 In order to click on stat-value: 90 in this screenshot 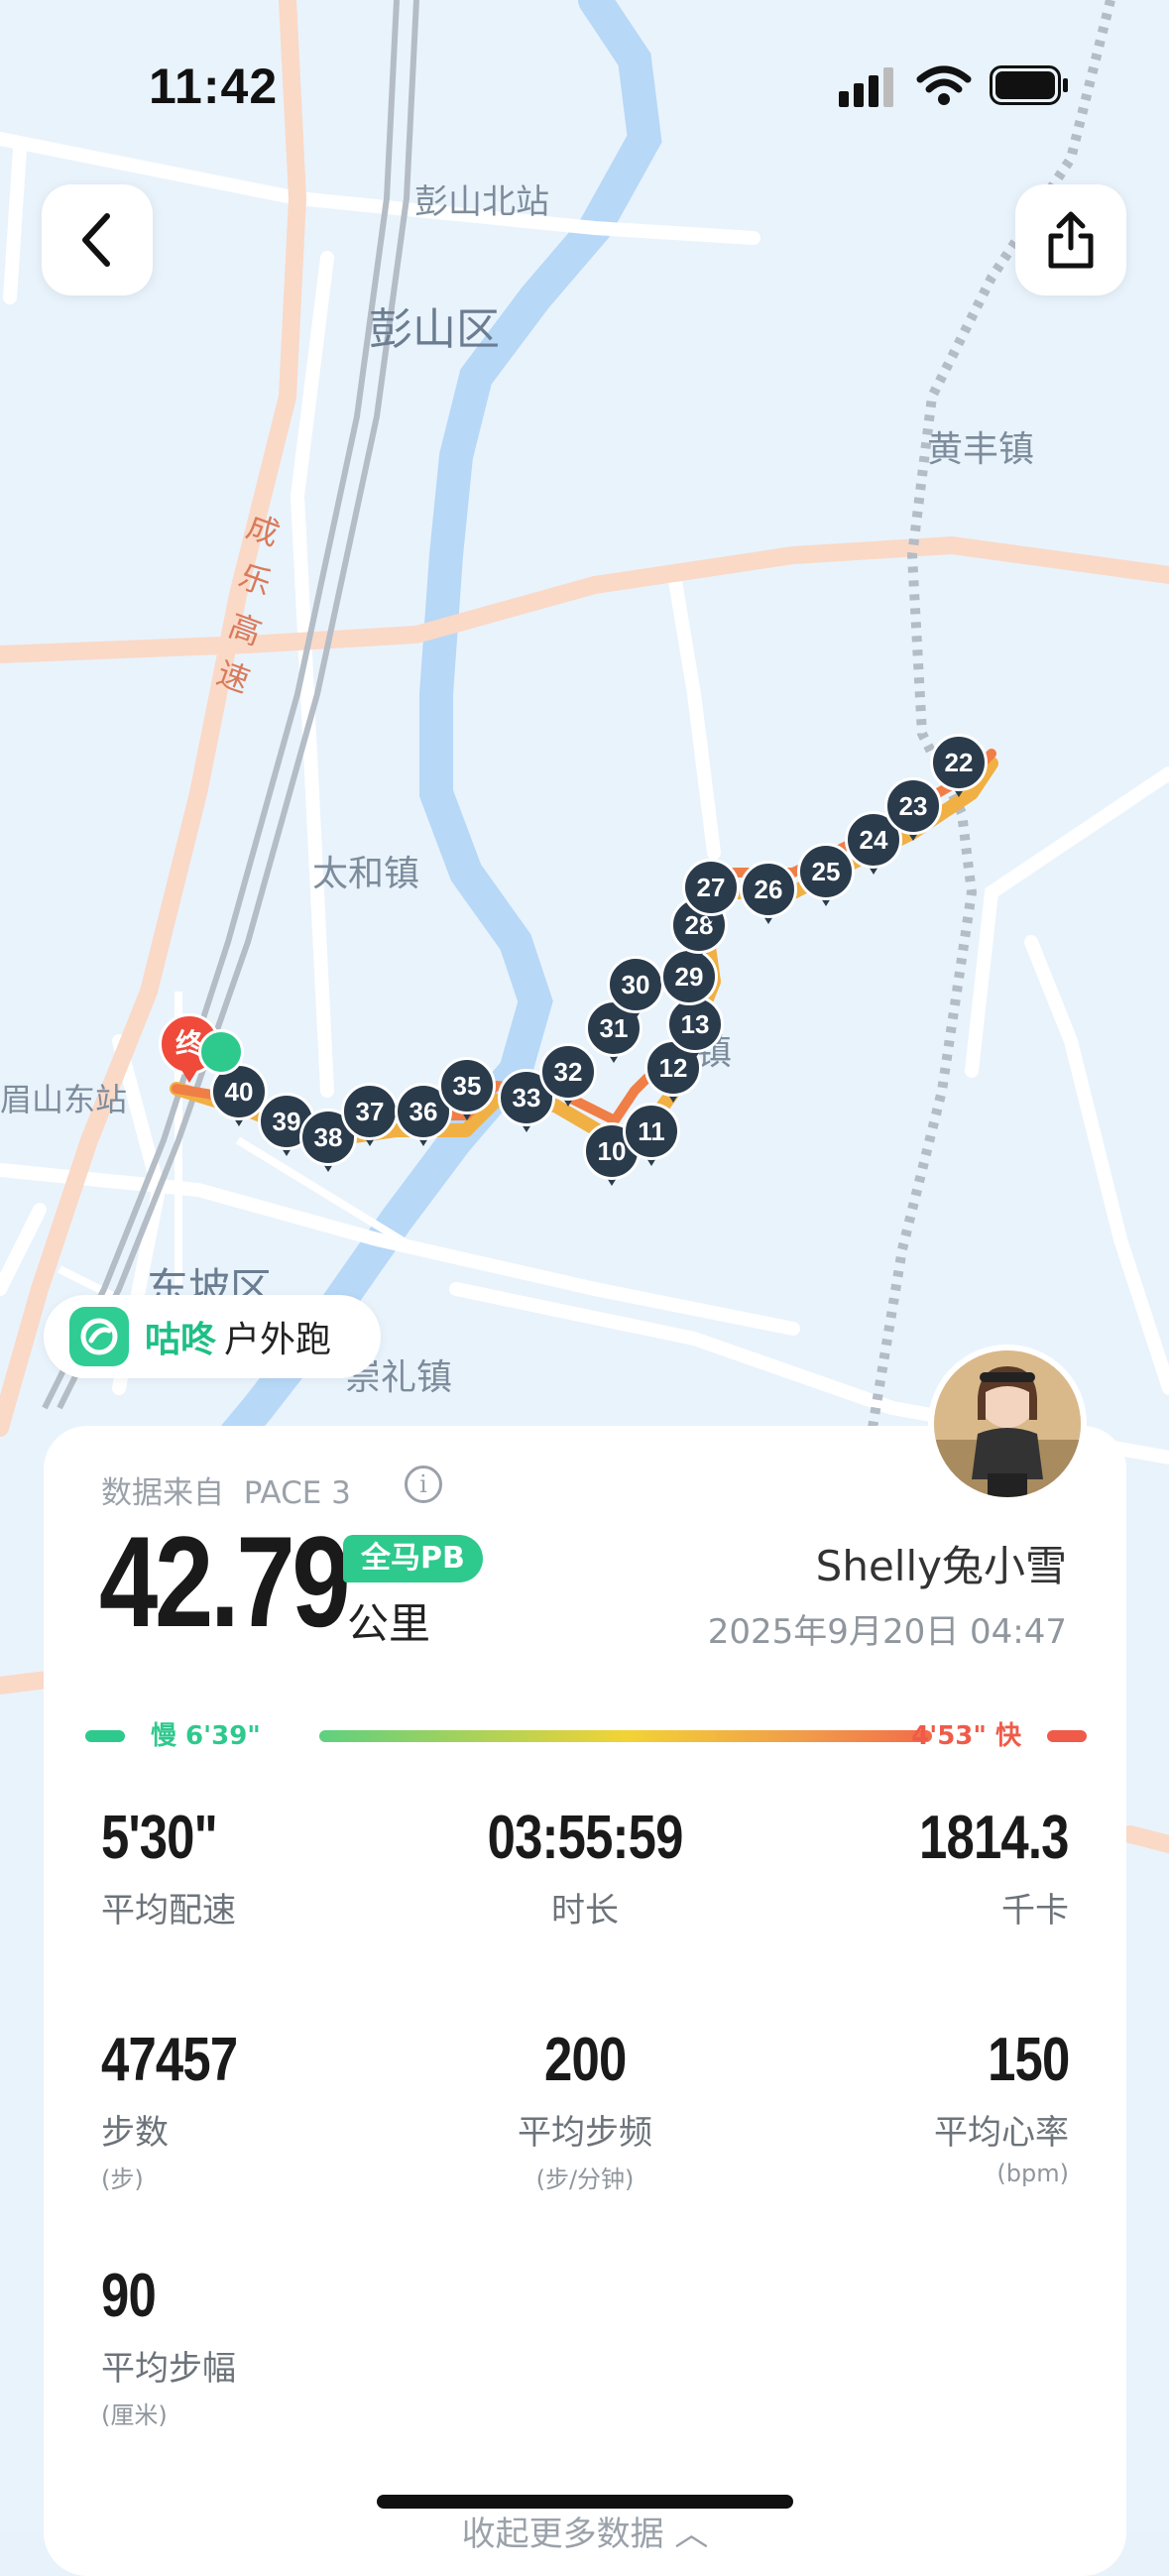, I will do `click(129, 2296)`.